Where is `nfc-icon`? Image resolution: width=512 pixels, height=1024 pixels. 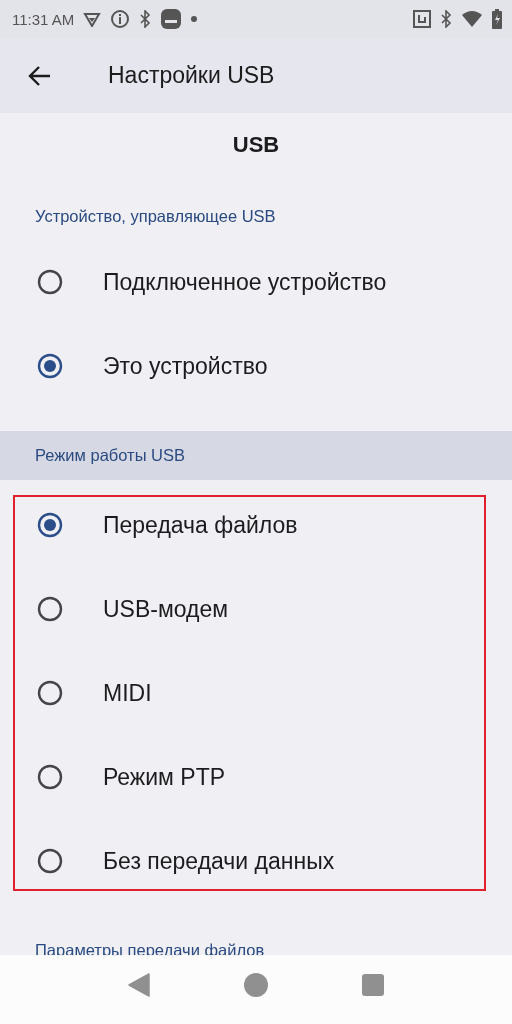
nfc-icon is located at coordinates (422, 19).